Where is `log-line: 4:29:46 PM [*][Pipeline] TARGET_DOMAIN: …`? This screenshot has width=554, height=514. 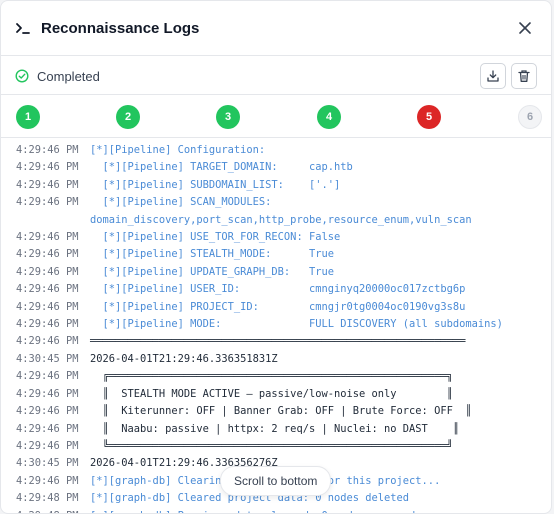 log-line: 4:29:46 PM [*][Pipeline] TARGET_DOMAIN: … is located at coordinates (283, 167).